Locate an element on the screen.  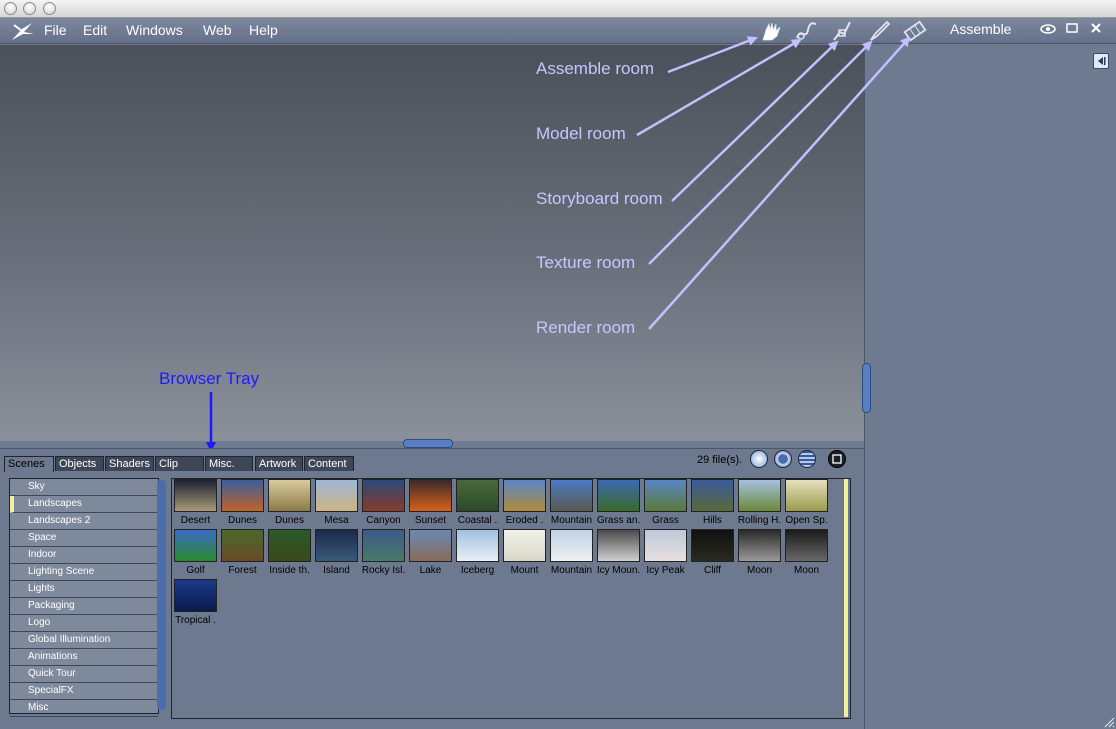
tab-shaders: Shaders is located at coordinates (129, 463).